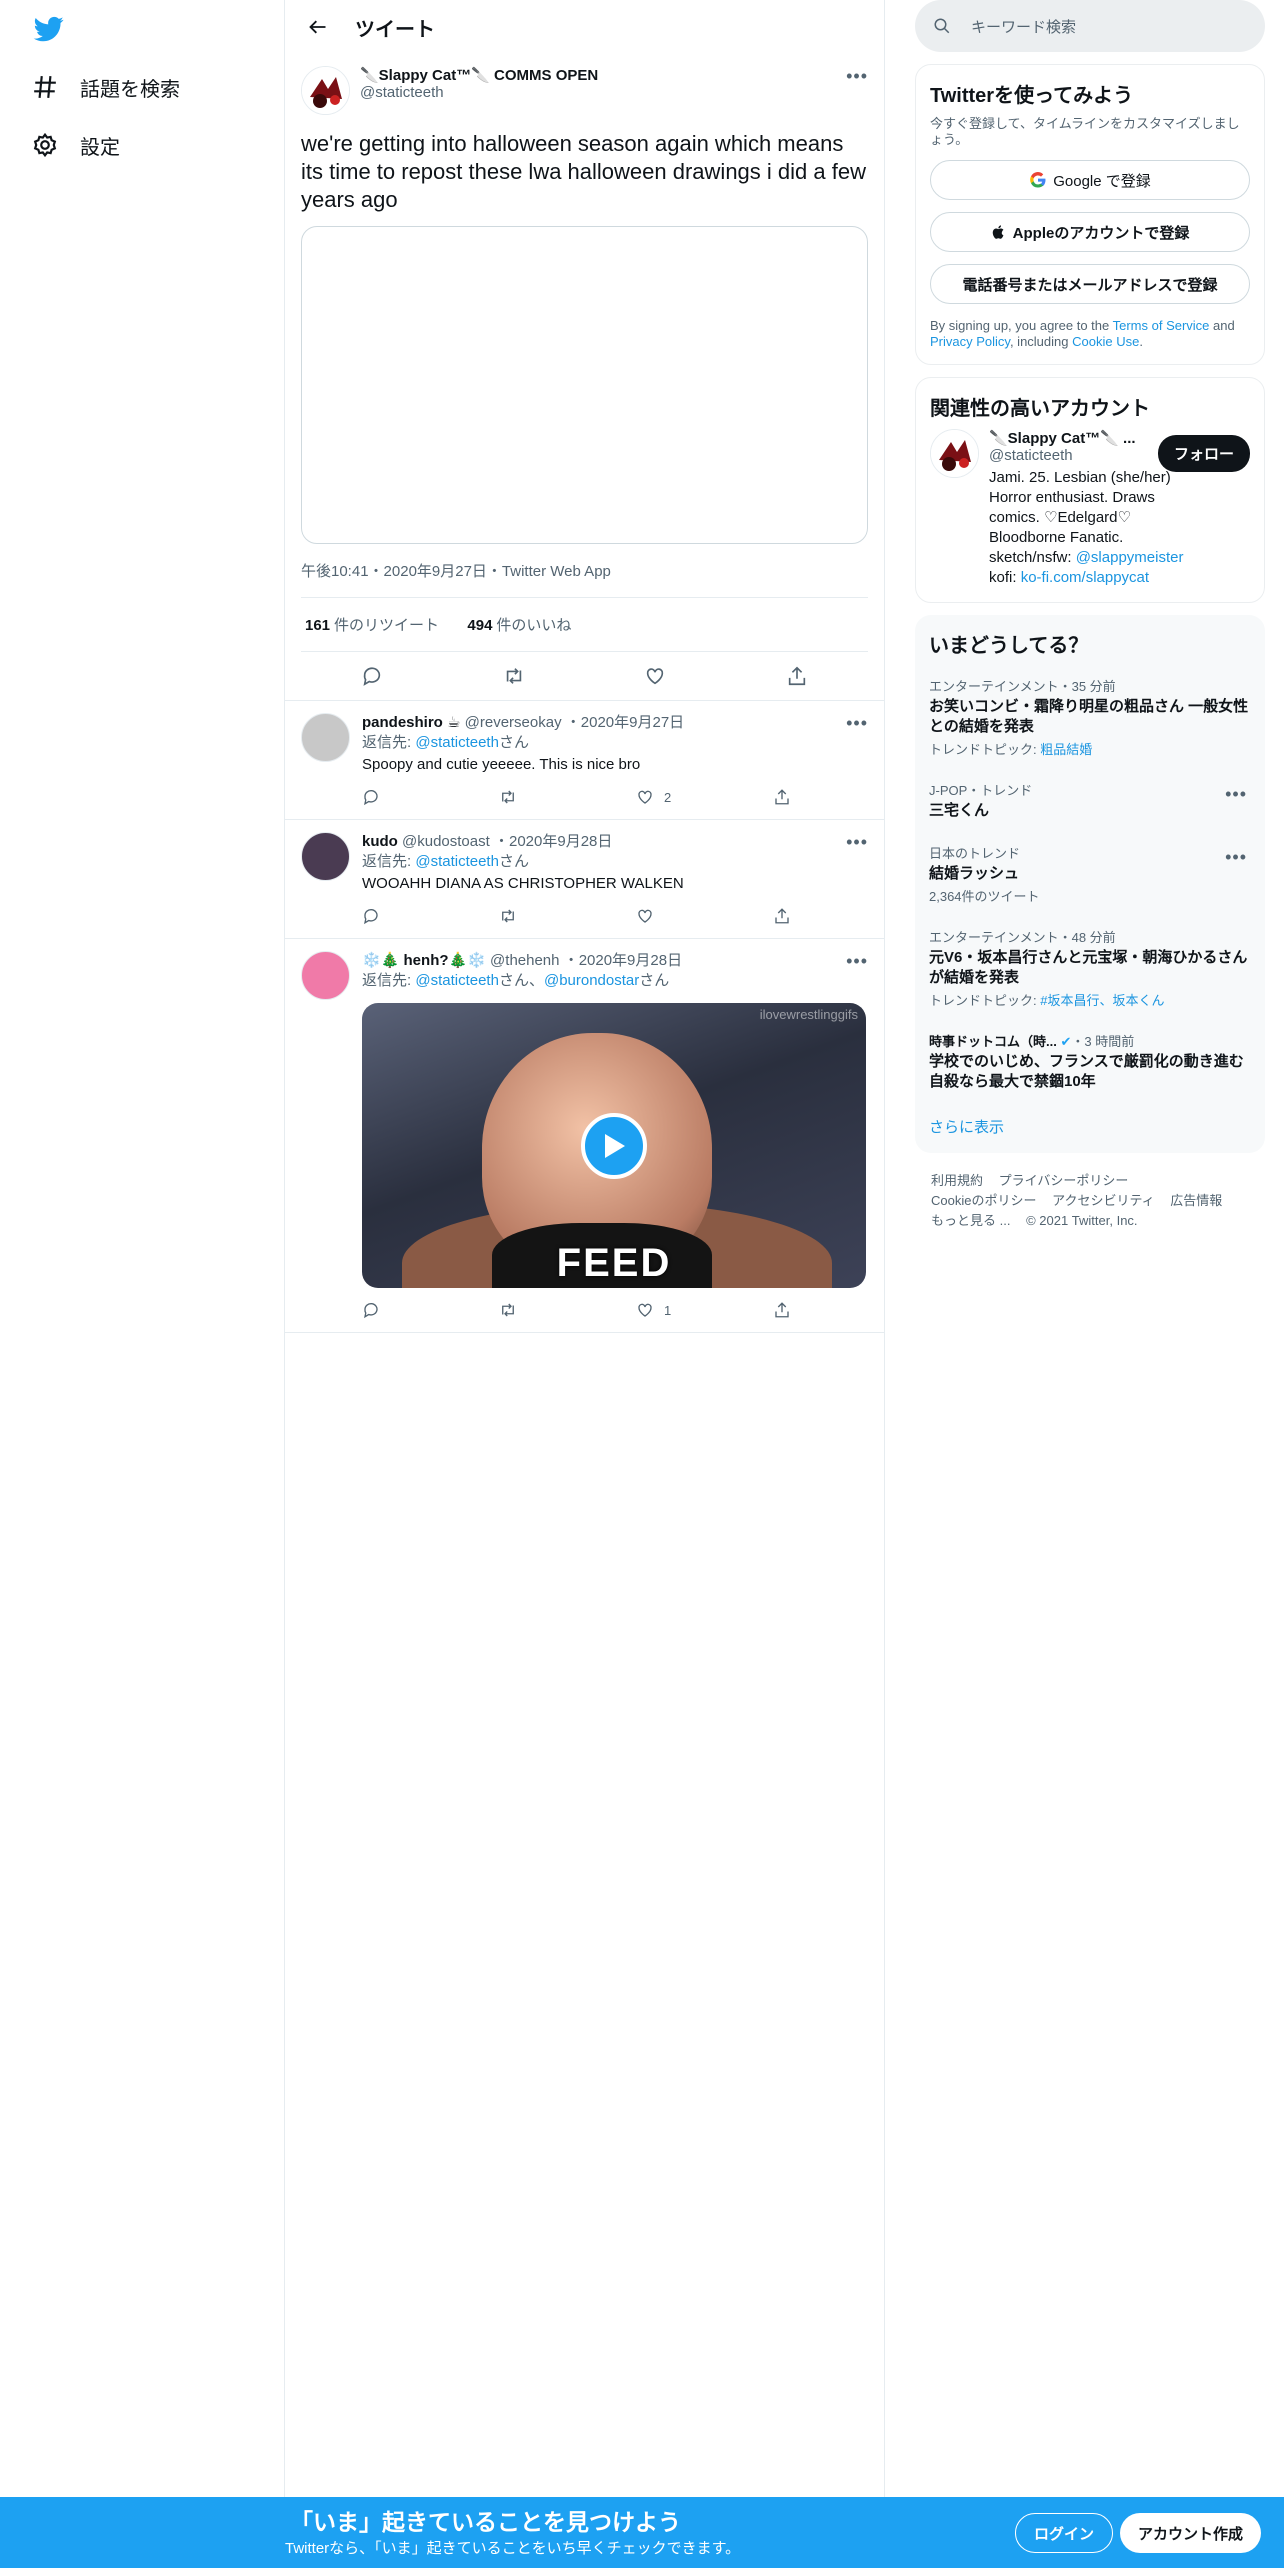 Image resolution: width=1284 pixels, height=2568 pixels. I want to click on like-button: 1, so click(704, 1310).